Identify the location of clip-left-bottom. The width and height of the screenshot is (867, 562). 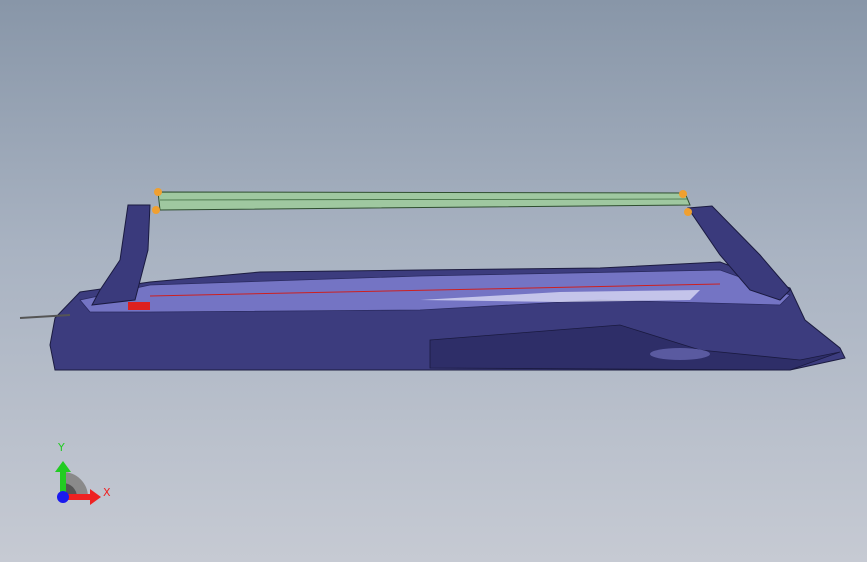
(156, 210).